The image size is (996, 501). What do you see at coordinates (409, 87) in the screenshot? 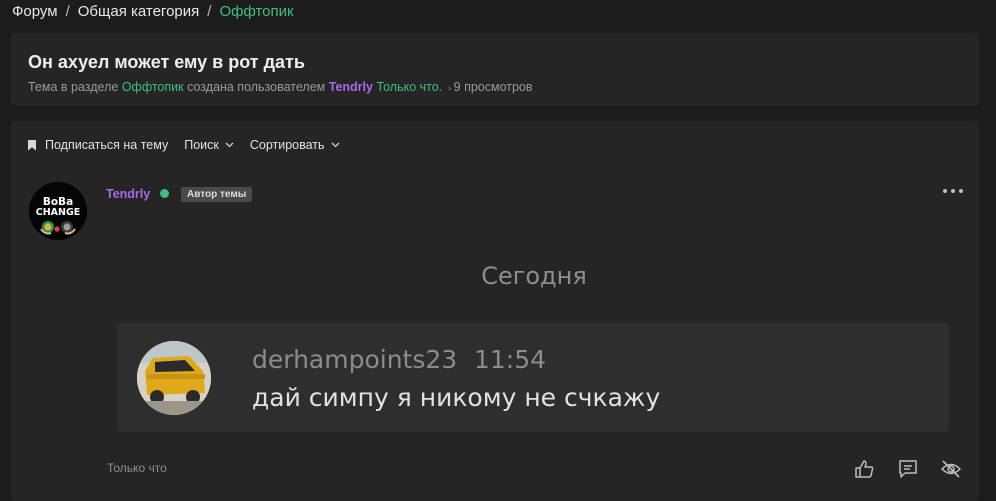
I see `thread-created: Только что.` at bounding box center [409, 87].